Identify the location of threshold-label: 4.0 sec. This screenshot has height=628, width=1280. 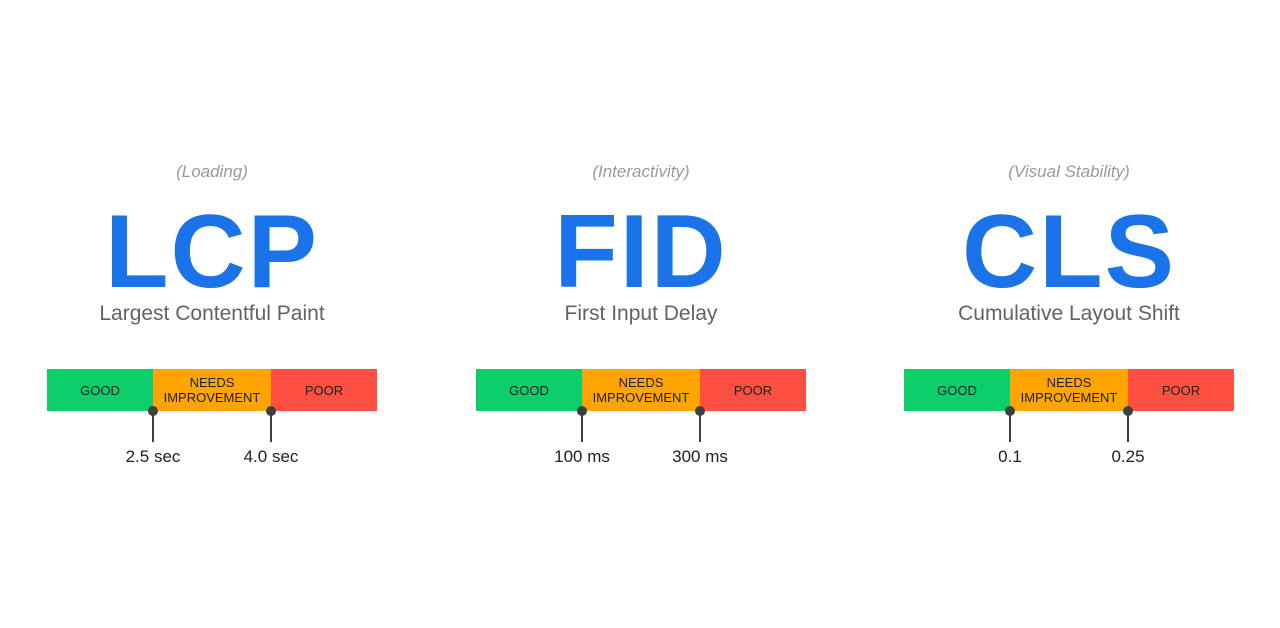
(271, 456).